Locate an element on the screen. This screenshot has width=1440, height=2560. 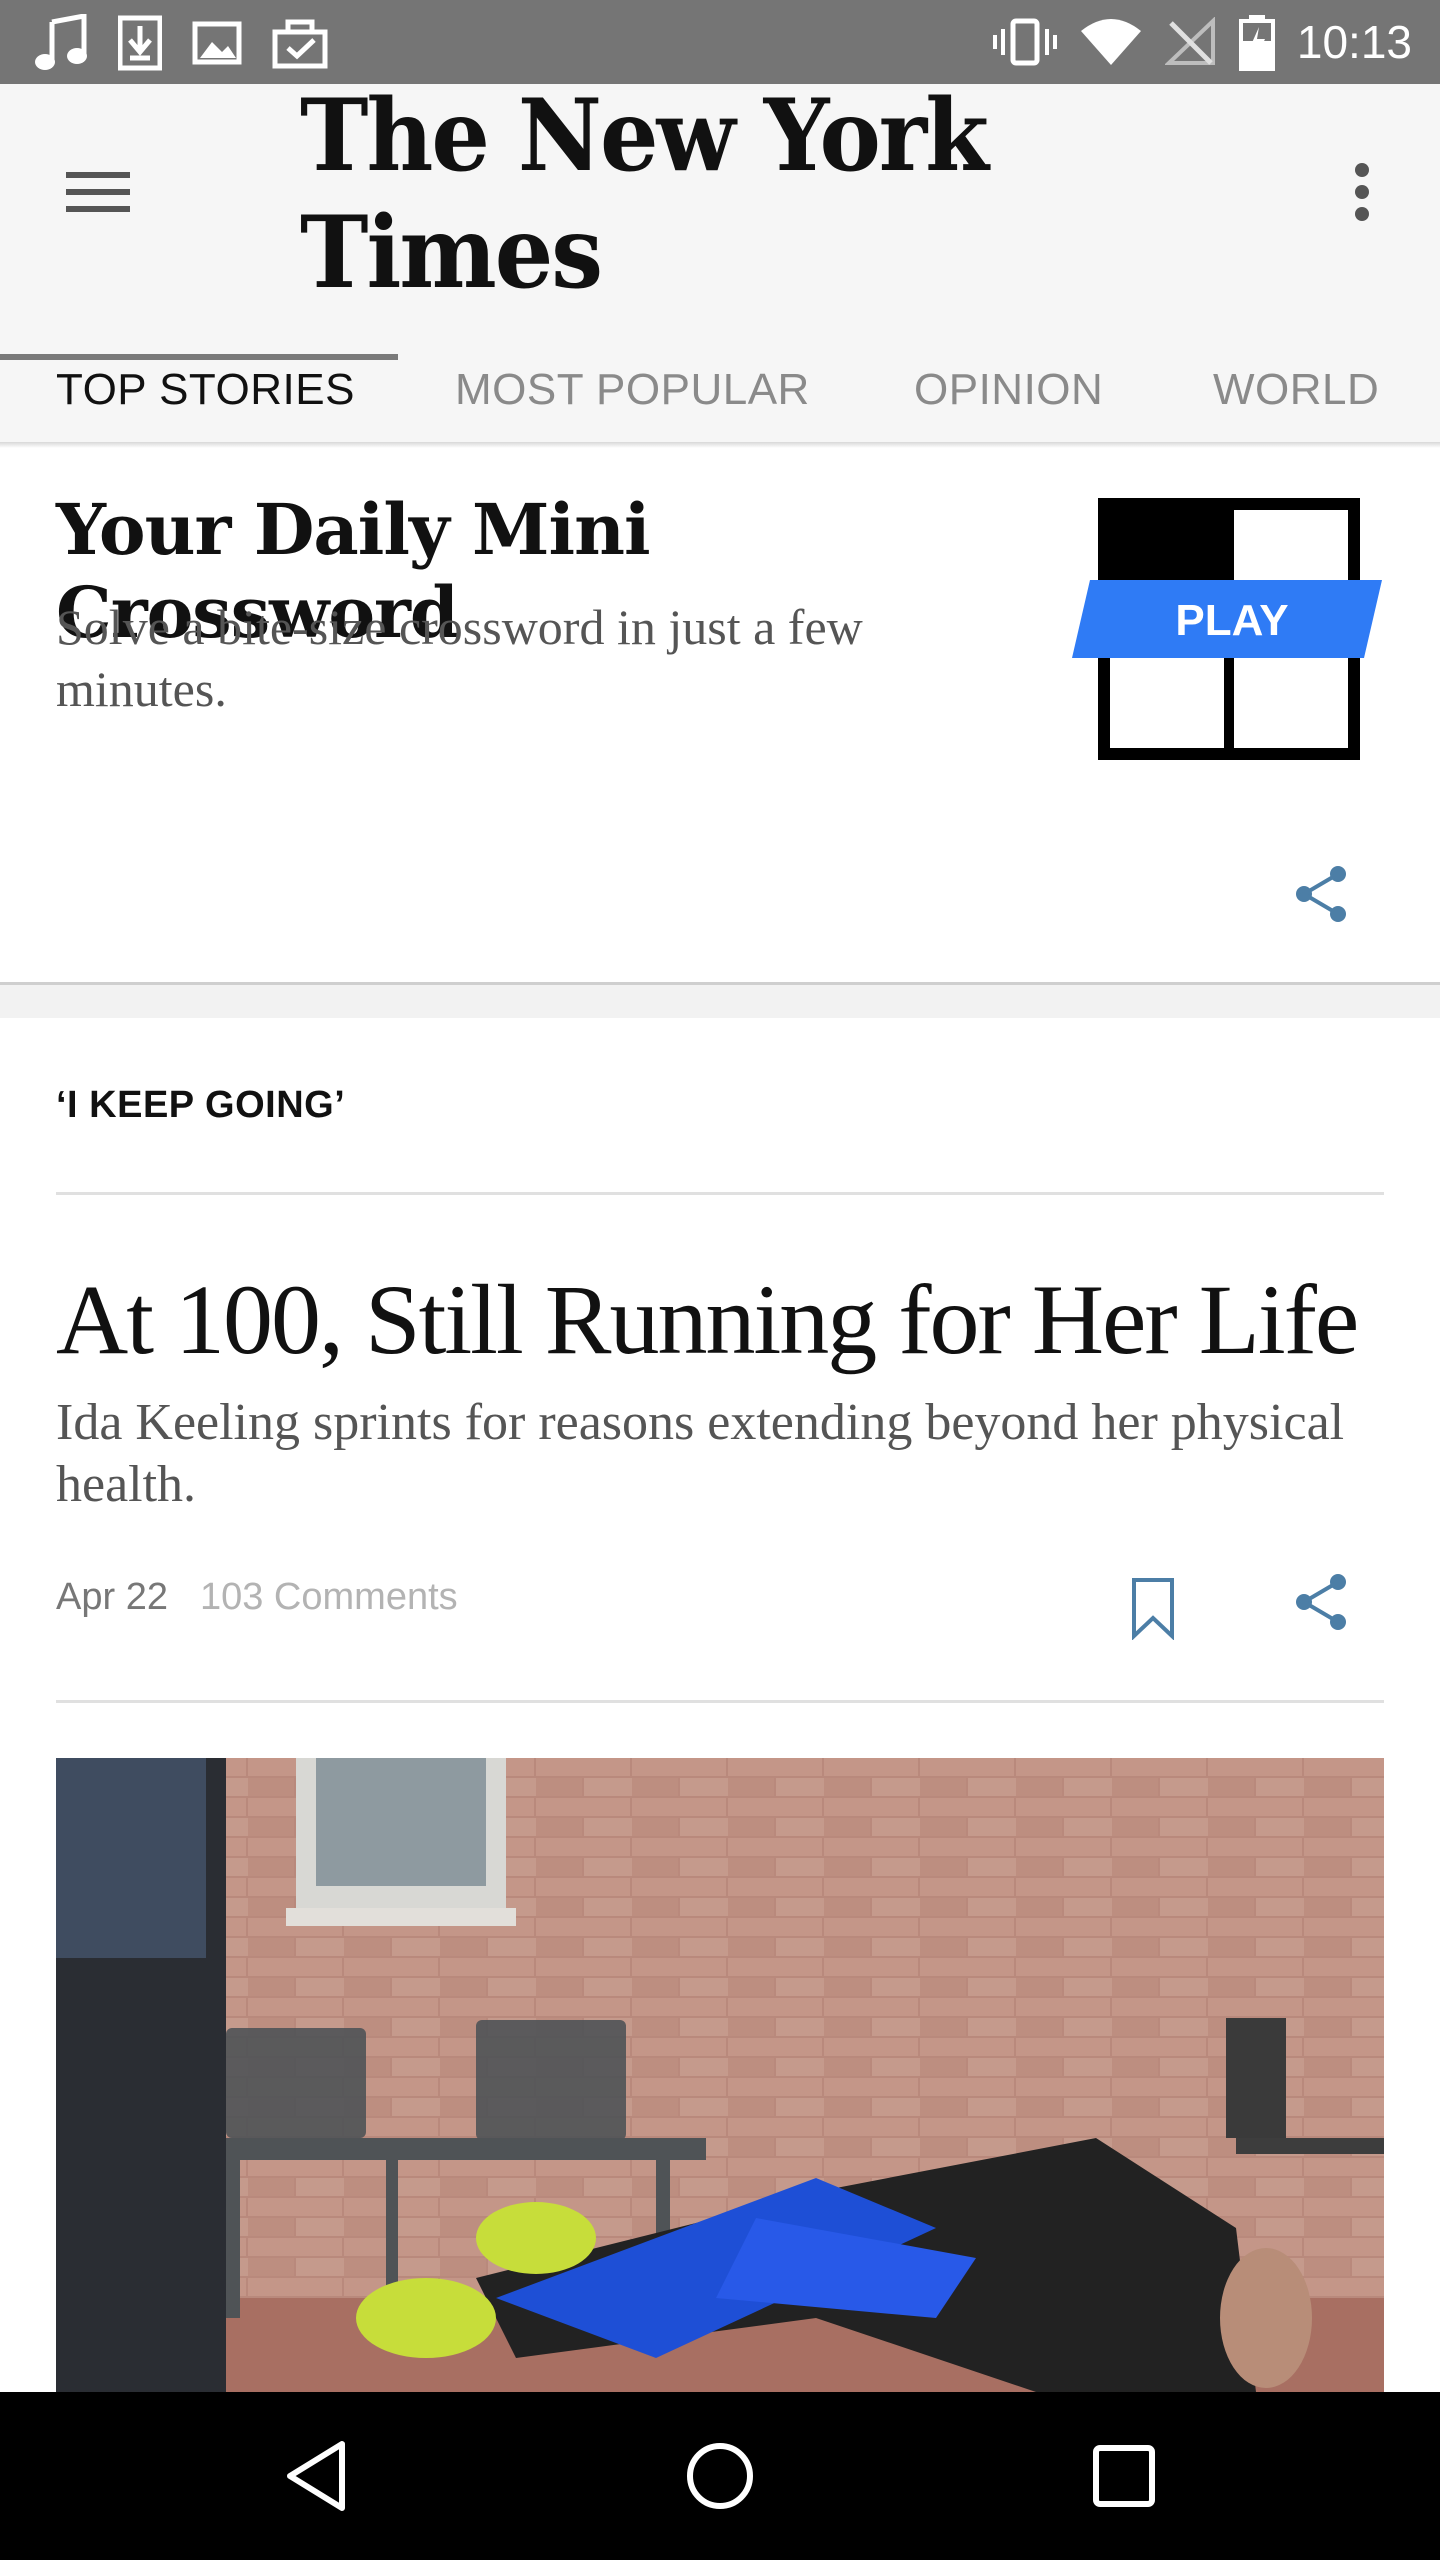
home-icon is located at coordinates (720, 2476).